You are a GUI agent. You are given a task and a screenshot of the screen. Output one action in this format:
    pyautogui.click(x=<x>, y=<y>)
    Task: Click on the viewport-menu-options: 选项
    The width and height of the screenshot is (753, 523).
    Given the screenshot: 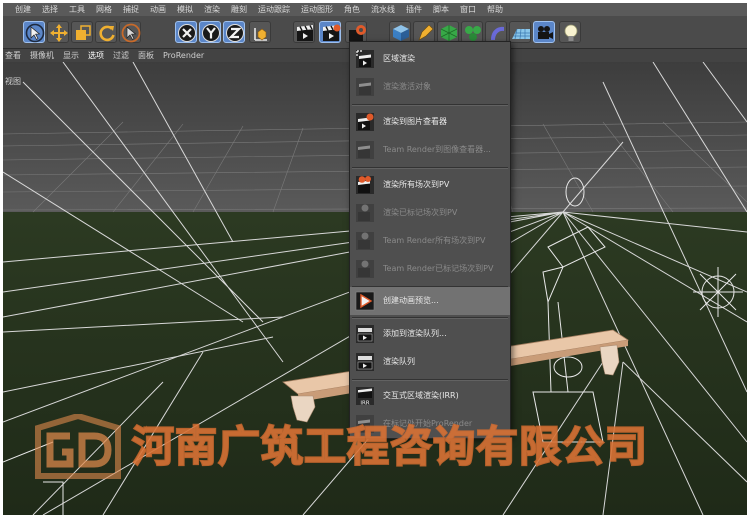 What is the action you would take?
    pyautogui.click(x=96, y=55)
    